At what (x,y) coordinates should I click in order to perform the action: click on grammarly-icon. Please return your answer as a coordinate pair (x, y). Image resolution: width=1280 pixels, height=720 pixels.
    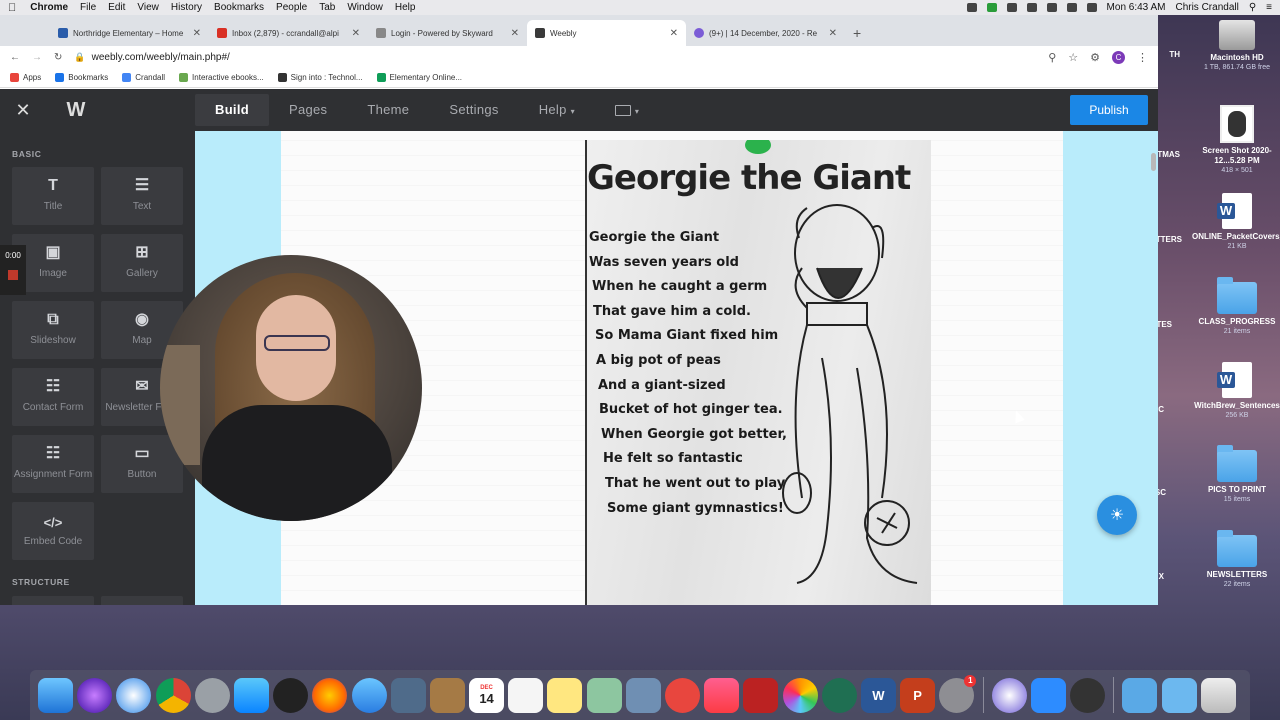
    Looking at the image, I should click on (991, 7).